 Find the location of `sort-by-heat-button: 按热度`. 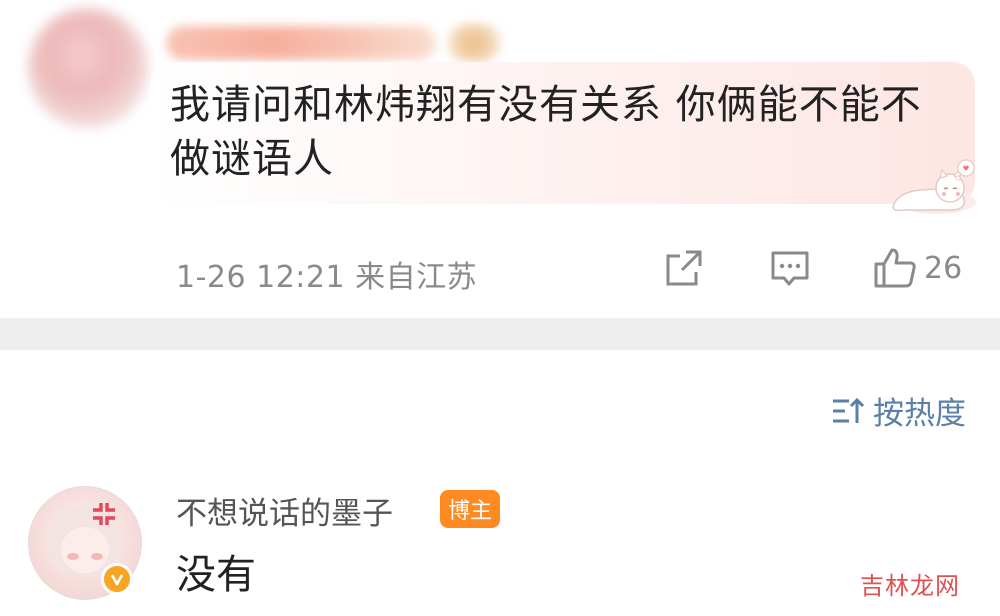

sort-by-heat-button: 按热度 is located at coordinates (898, 410).